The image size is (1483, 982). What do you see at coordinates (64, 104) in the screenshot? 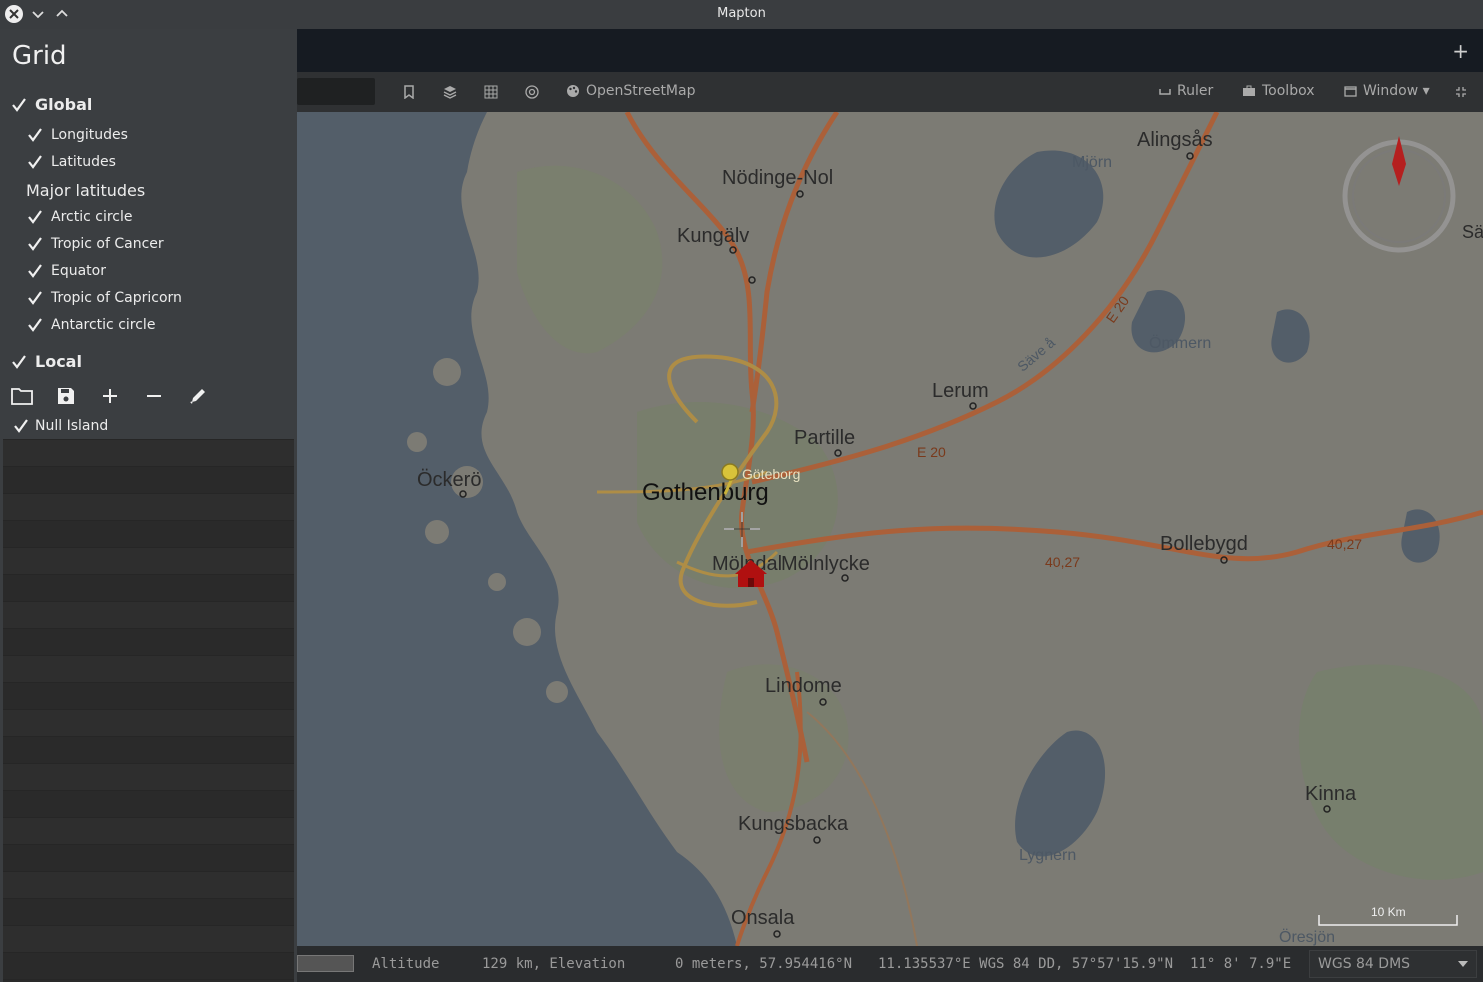
I see `global-label: Global` at bounding box center [64, 104].